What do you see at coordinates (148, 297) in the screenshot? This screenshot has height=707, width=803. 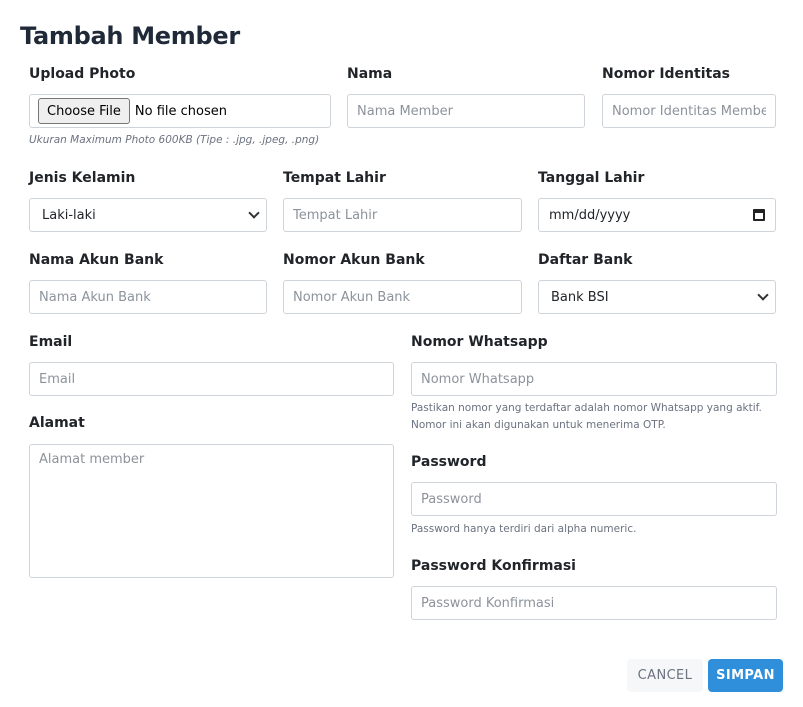 I see `nama-akun-bank-input` at bounding box center [148, 297].